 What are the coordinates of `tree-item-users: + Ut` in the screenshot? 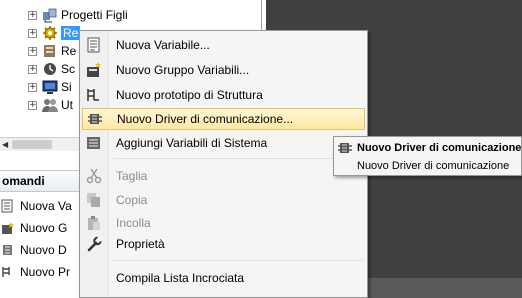 It's located at (50, 105).